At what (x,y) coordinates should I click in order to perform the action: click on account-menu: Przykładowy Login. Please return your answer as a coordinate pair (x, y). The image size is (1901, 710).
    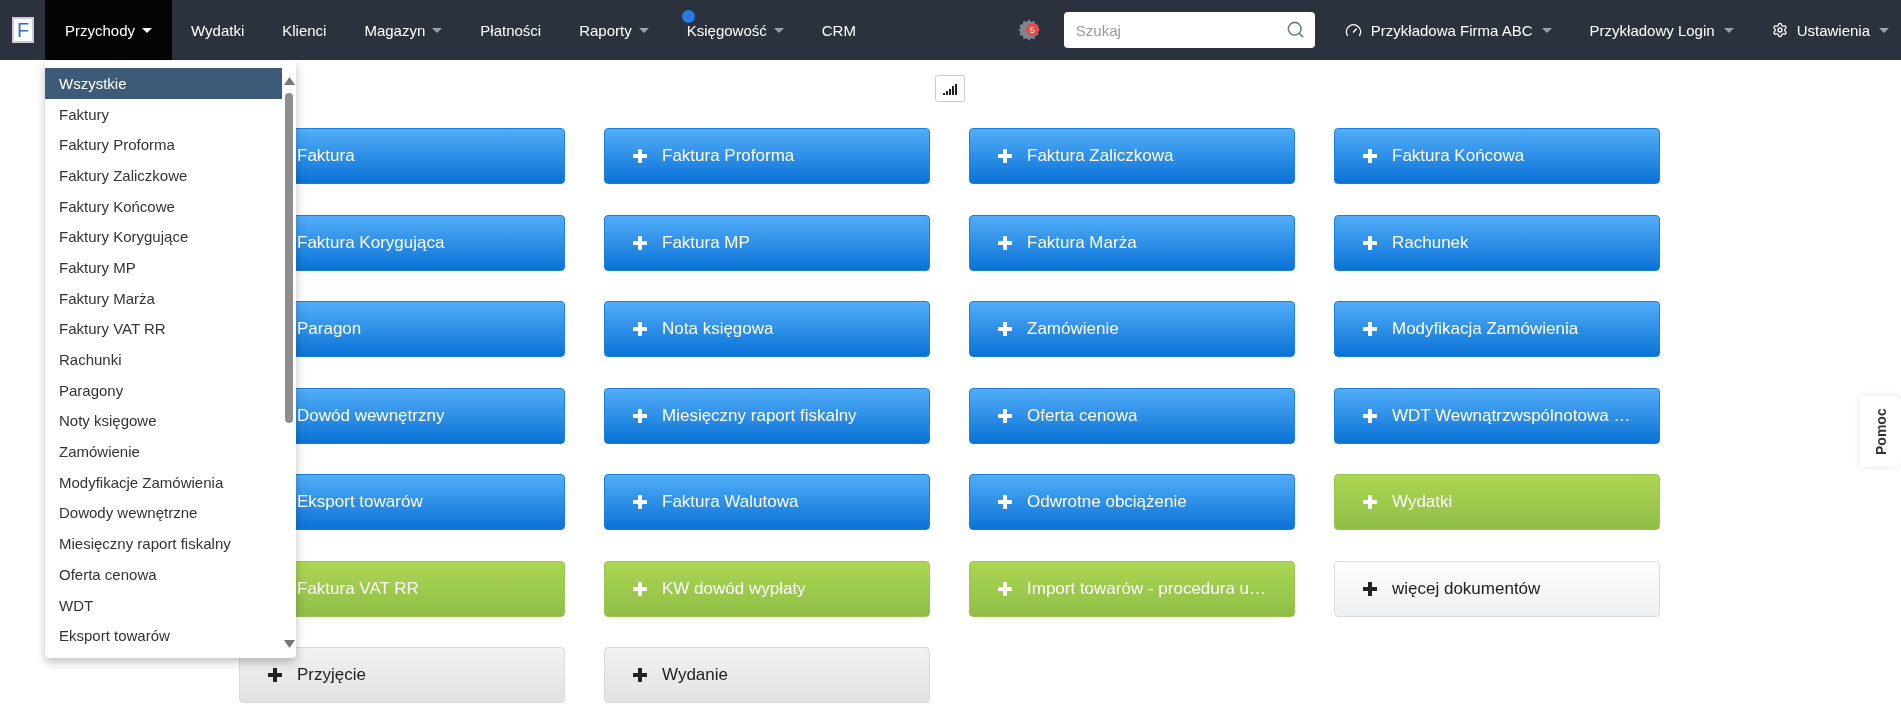
    Looking at the image, I should click on (1661, 30).